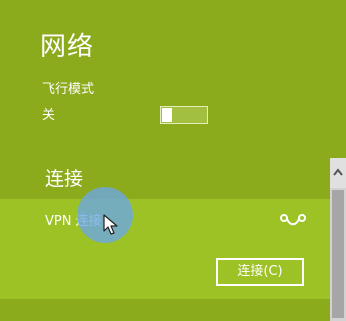  What do you see at coordinates (165, 310) in the screenshot?
I see `panel-bottom-edge` at bounding box center [165, 310].